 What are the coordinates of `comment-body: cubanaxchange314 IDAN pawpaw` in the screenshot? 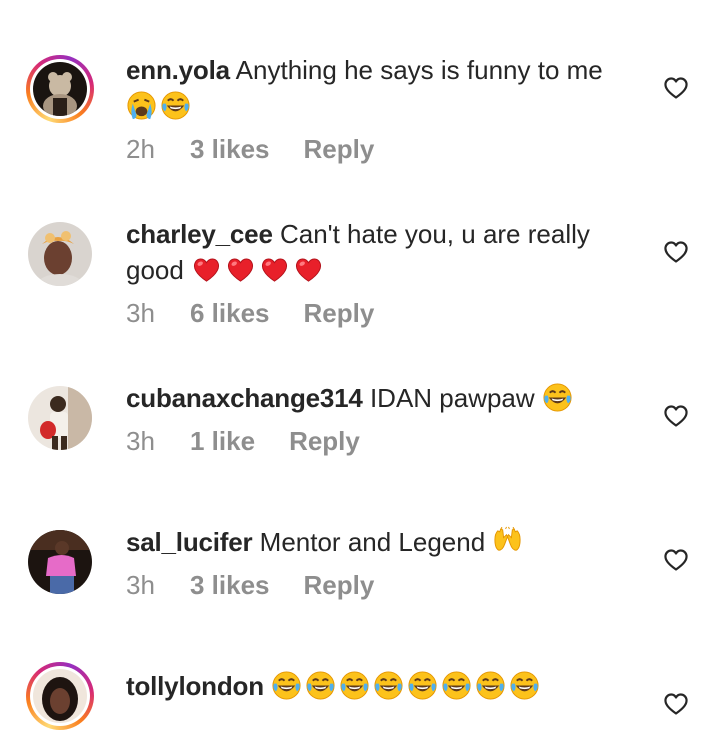 It's located at (381, 398).